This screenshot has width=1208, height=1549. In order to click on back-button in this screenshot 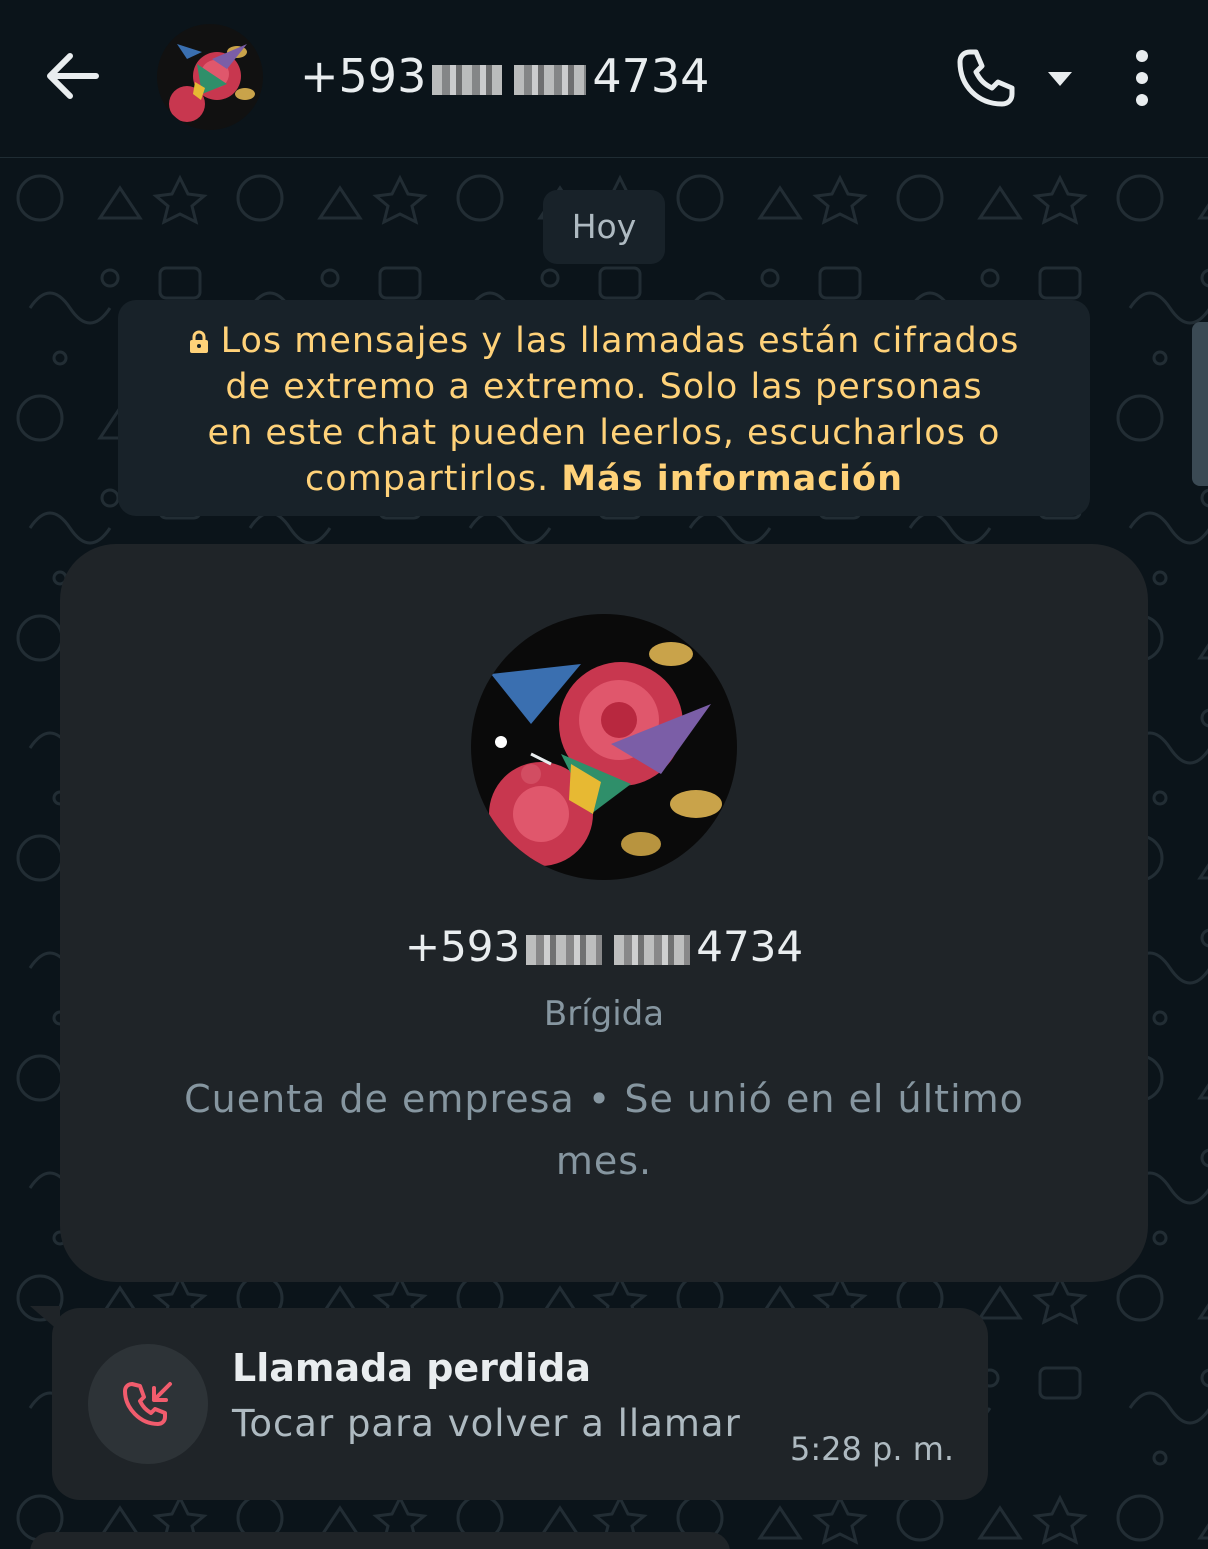, I will do `click(72, 76)`.